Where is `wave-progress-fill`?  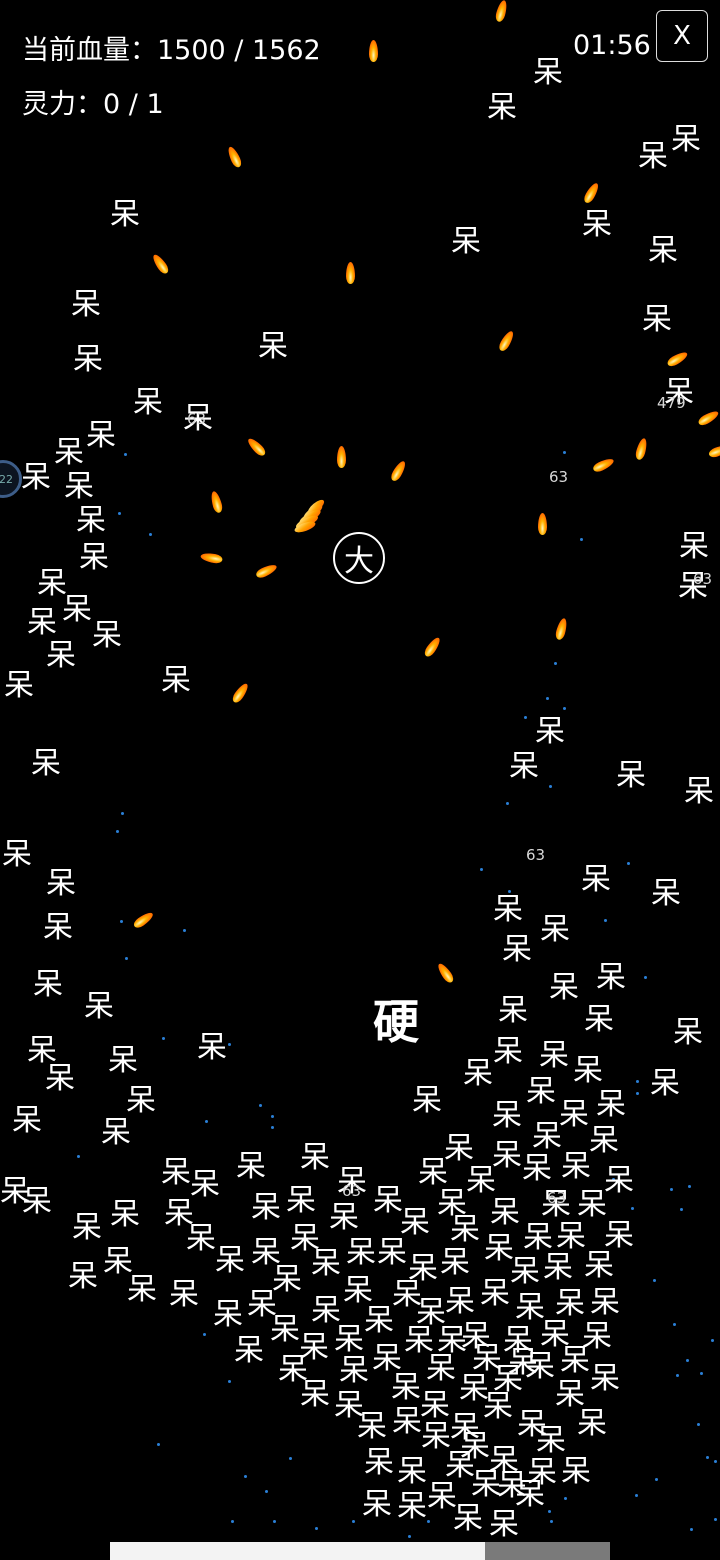
wave-progress-fill is located at coordinates (297, 1551).